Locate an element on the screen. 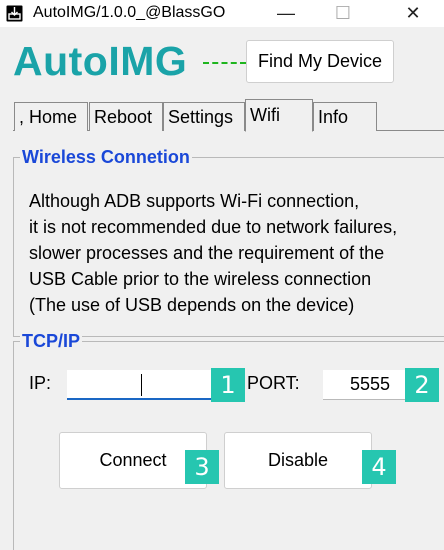  maximize-button: ☐ is located at coordinates (343, 13).